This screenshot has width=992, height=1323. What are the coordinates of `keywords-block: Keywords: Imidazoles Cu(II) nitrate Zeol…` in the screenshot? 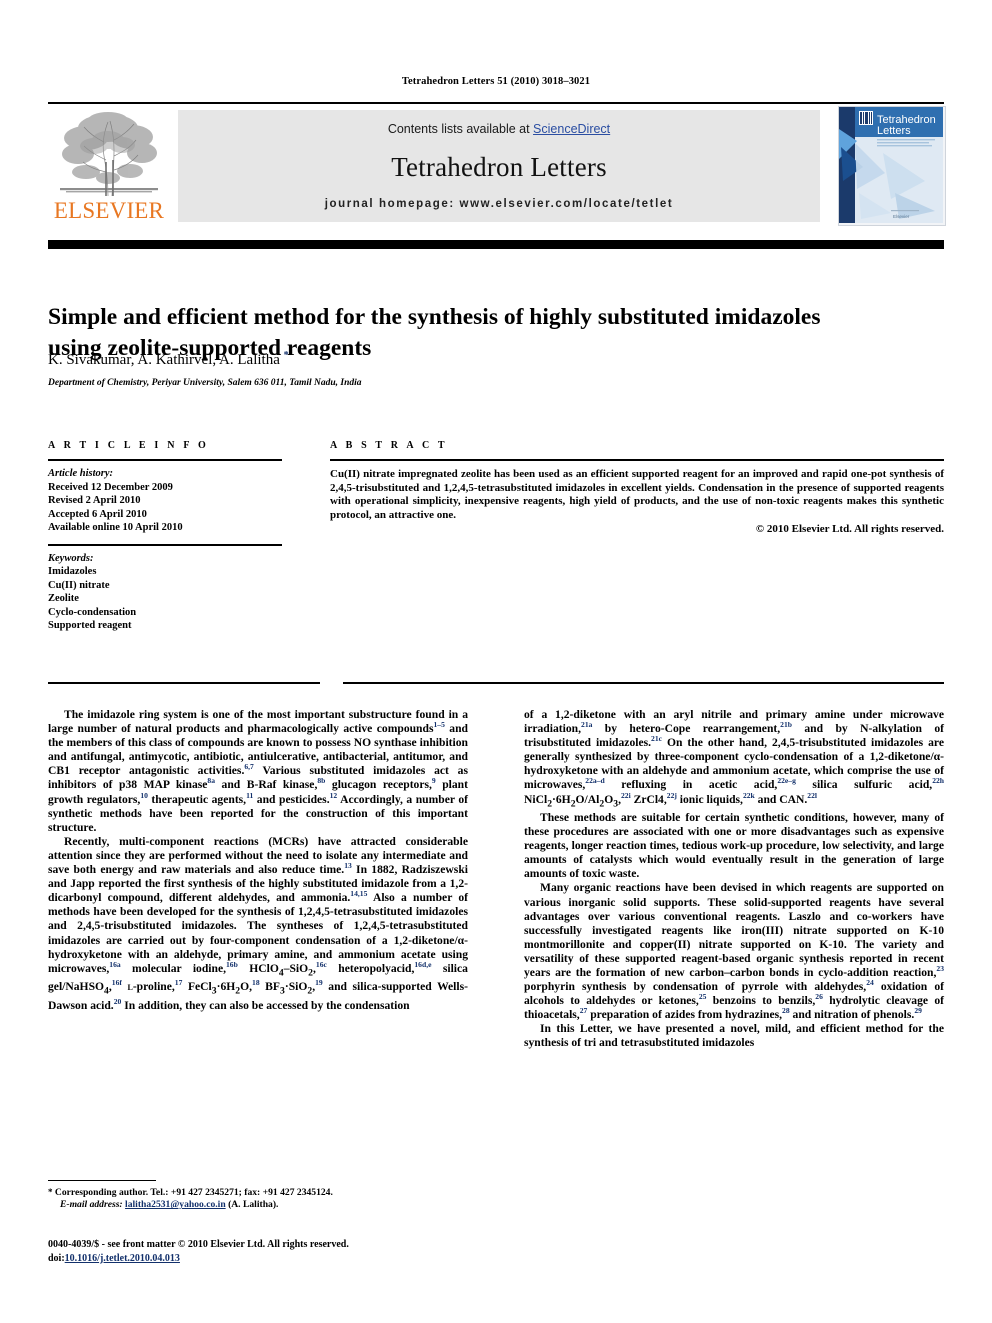 It's located at (165, 594).